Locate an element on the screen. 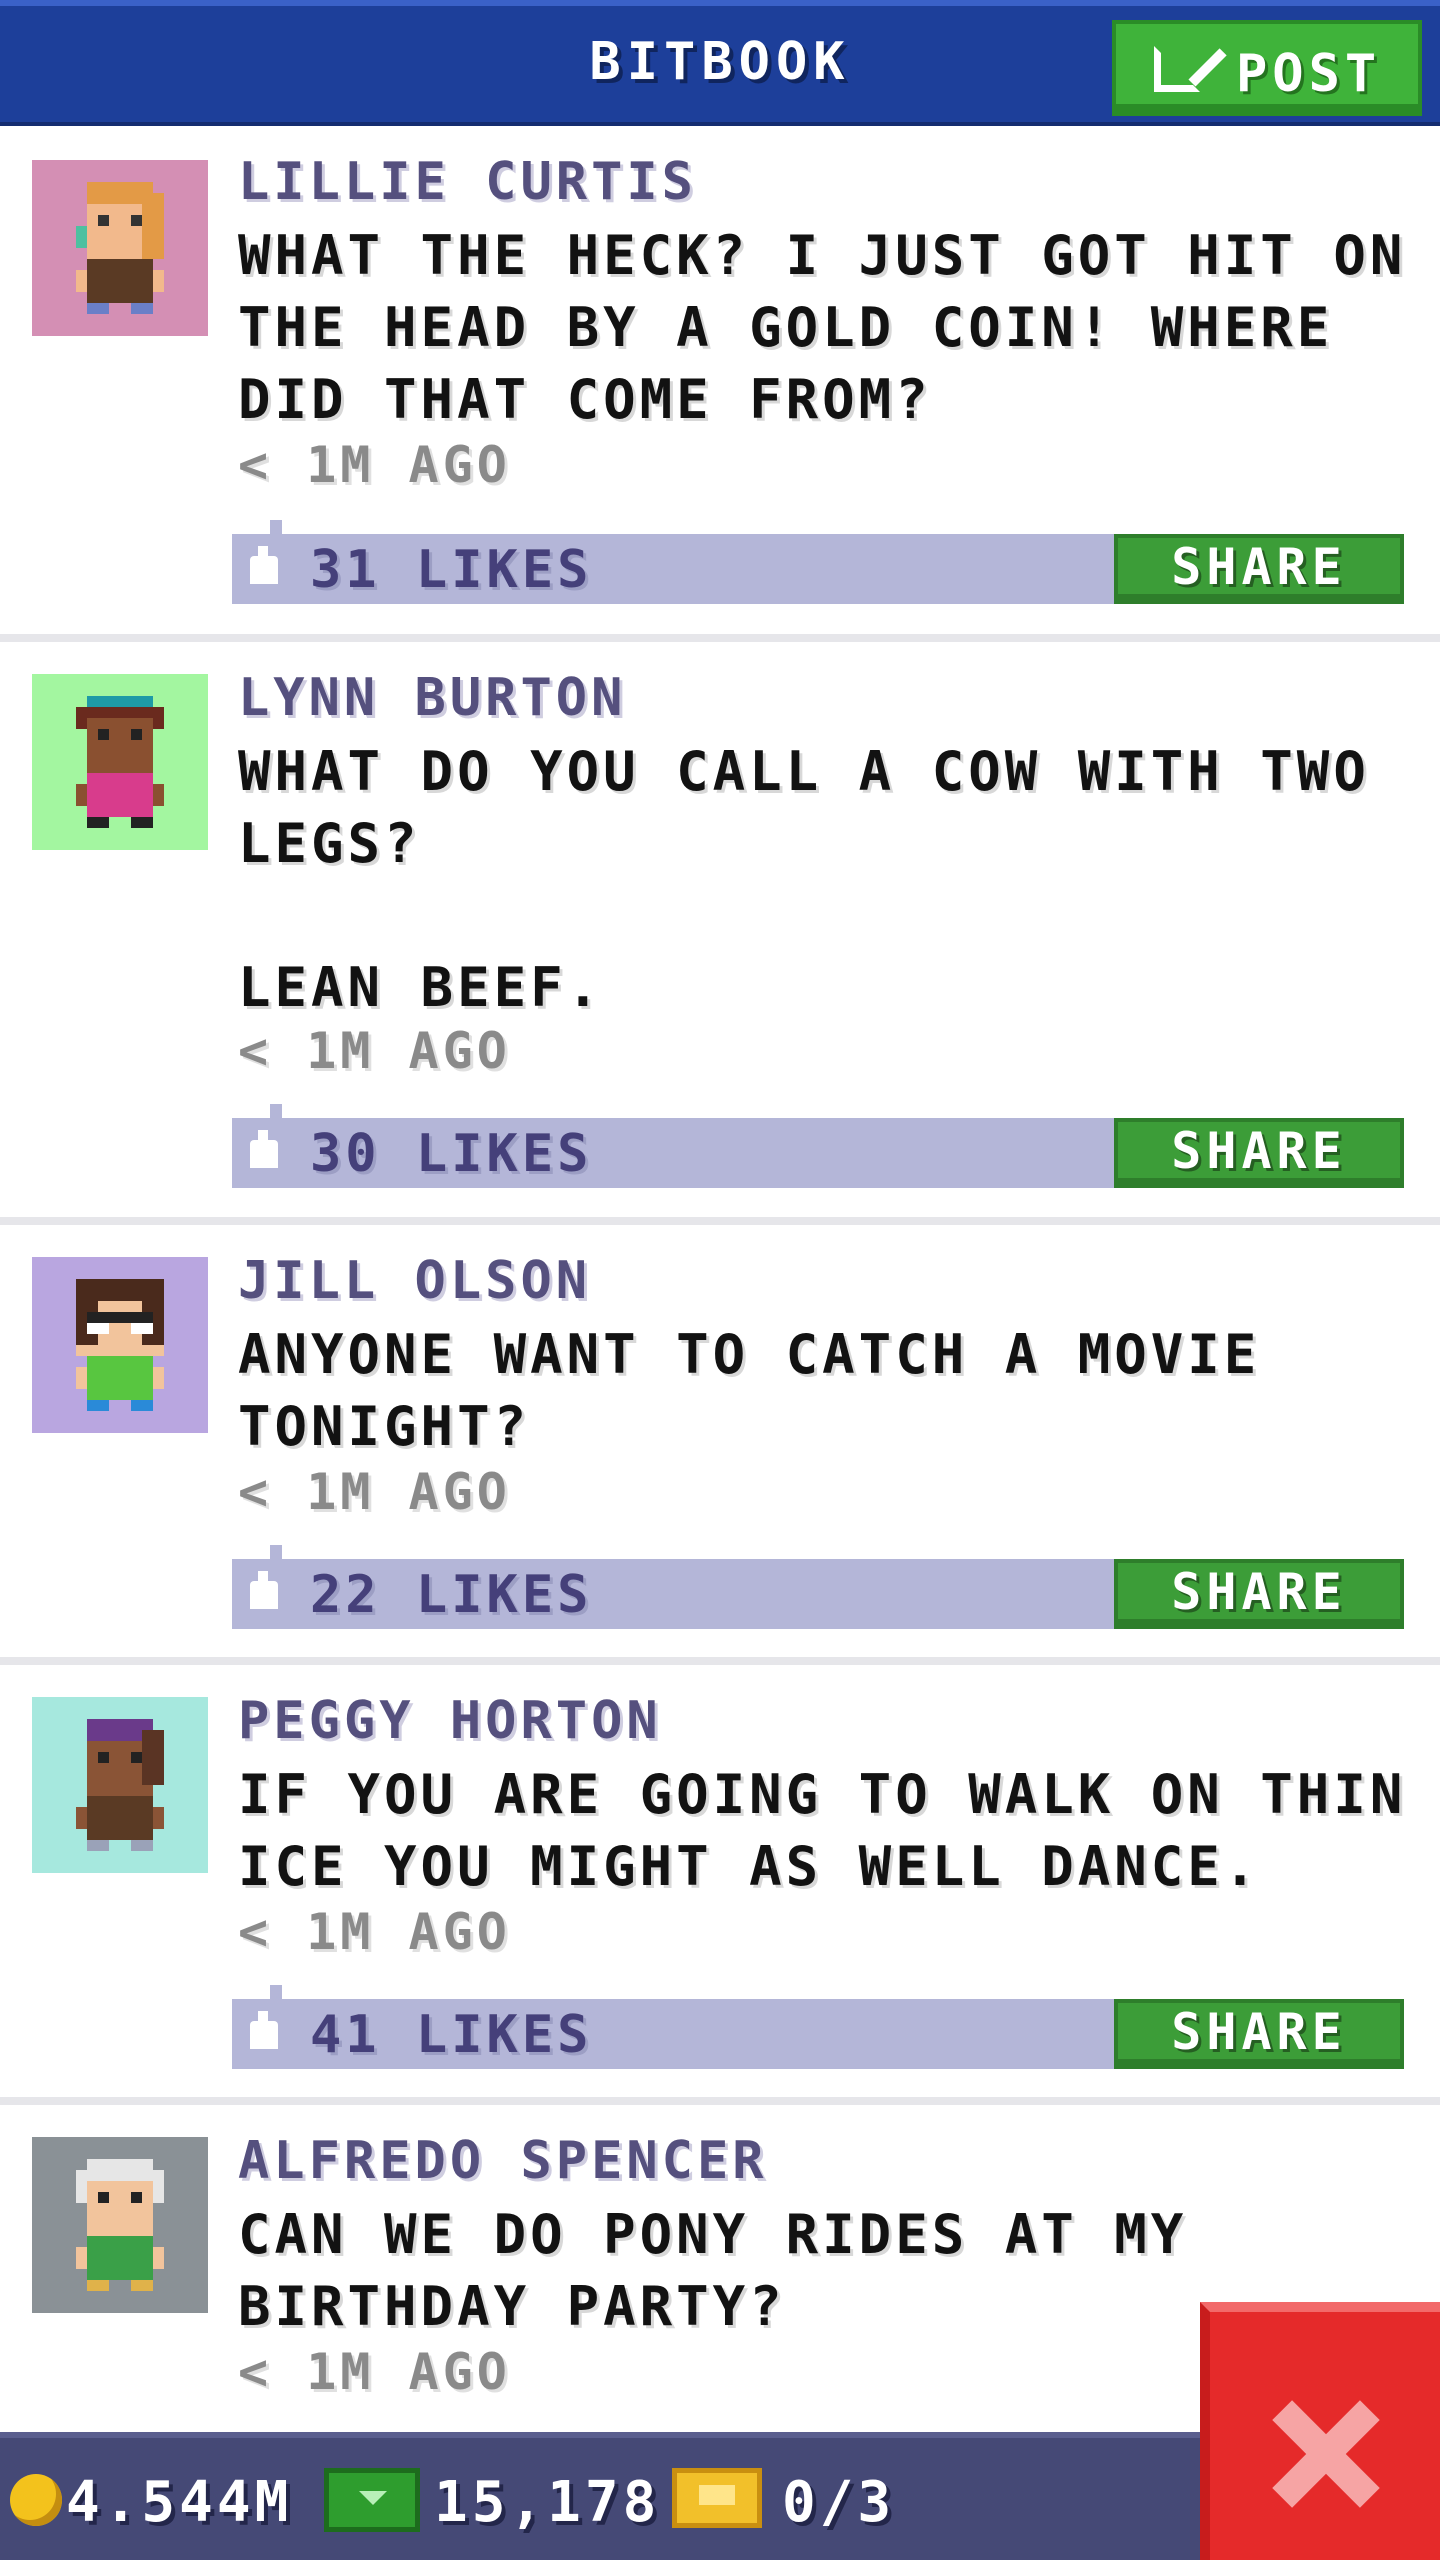 The width and height of the screenshot is (1440, 2560). coins-count: 4.544M is located at coordinates (179, 2502).